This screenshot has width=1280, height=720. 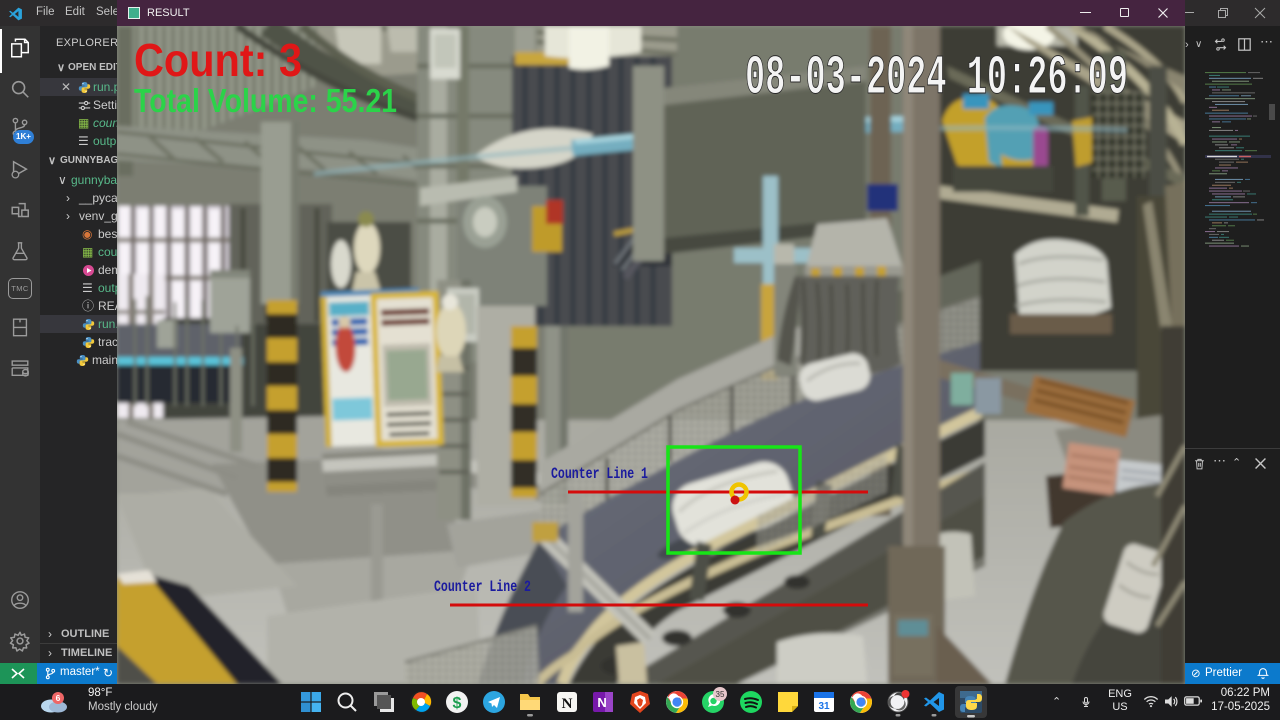 I want to click on svg-text: Counter Line 2, so click(x=482, y=587).